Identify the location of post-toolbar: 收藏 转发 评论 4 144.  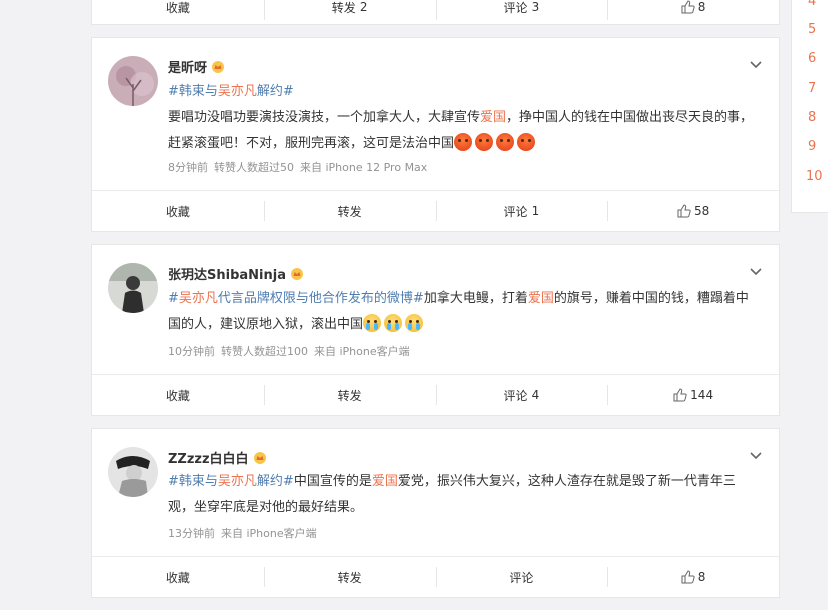
(435, 394).